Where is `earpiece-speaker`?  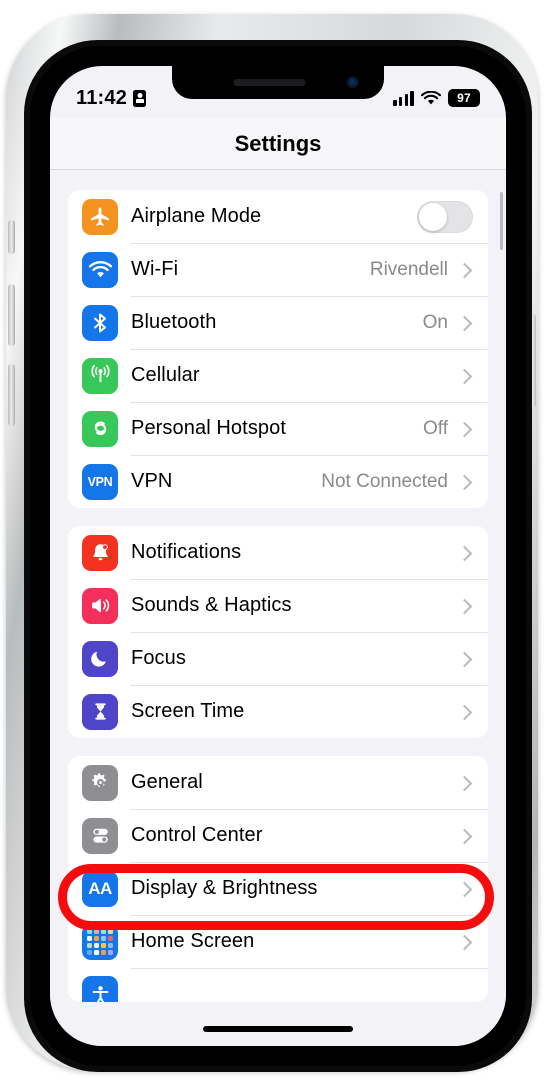 earpiece-speaker is located at coordinates (269, 82).